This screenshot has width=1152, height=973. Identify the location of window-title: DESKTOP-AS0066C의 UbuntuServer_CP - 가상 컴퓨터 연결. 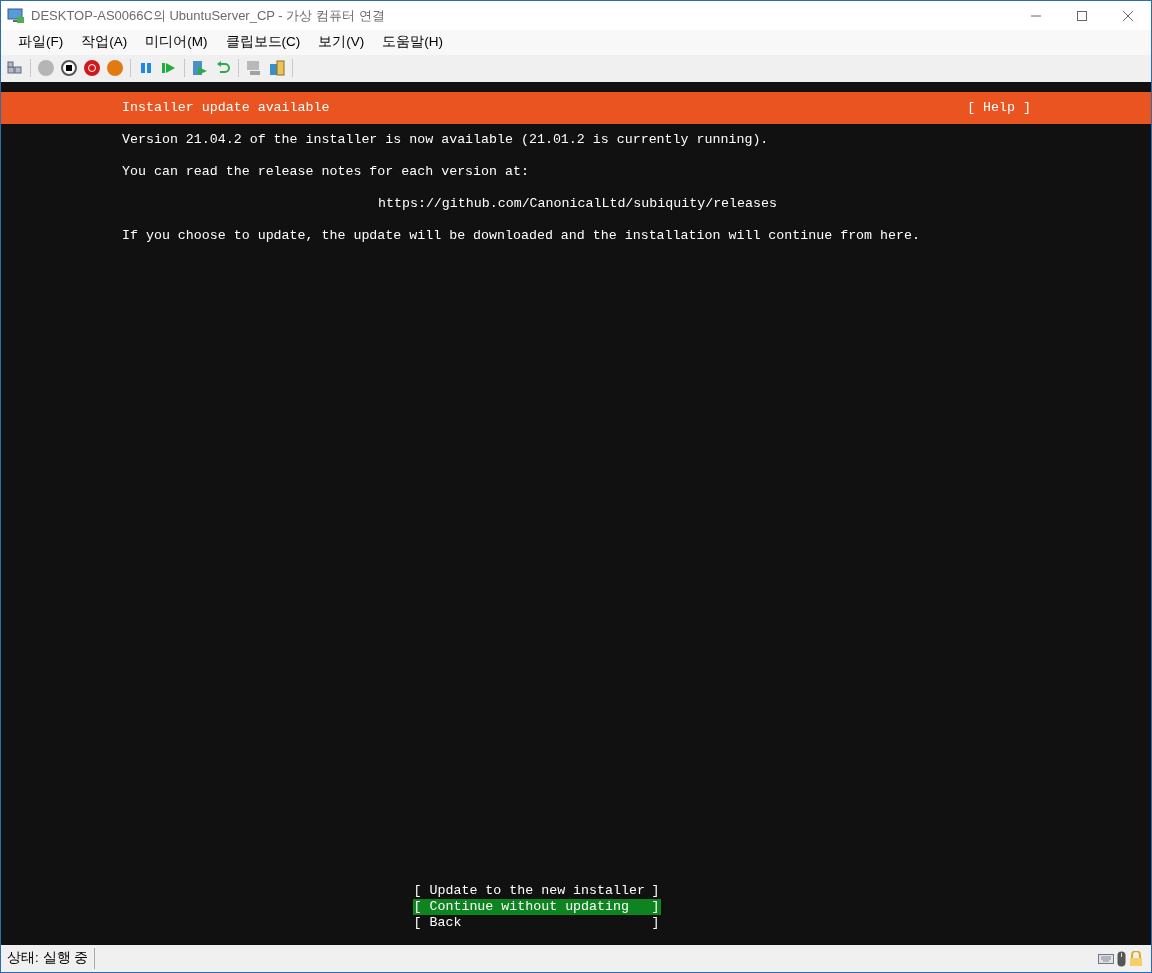
(208, 15).